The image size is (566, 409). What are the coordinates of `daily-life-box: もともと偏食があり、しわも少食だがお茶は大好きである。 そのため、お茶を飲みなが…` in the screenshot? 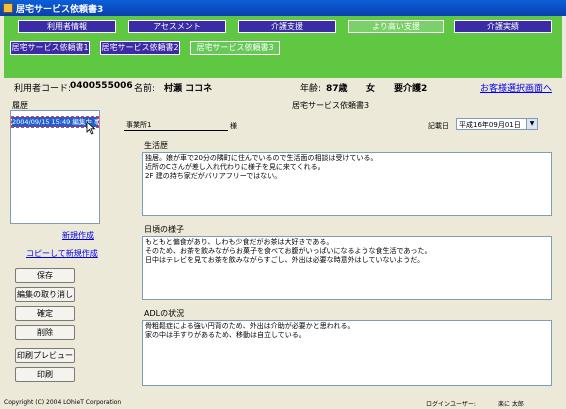 It's located at (347, 268).